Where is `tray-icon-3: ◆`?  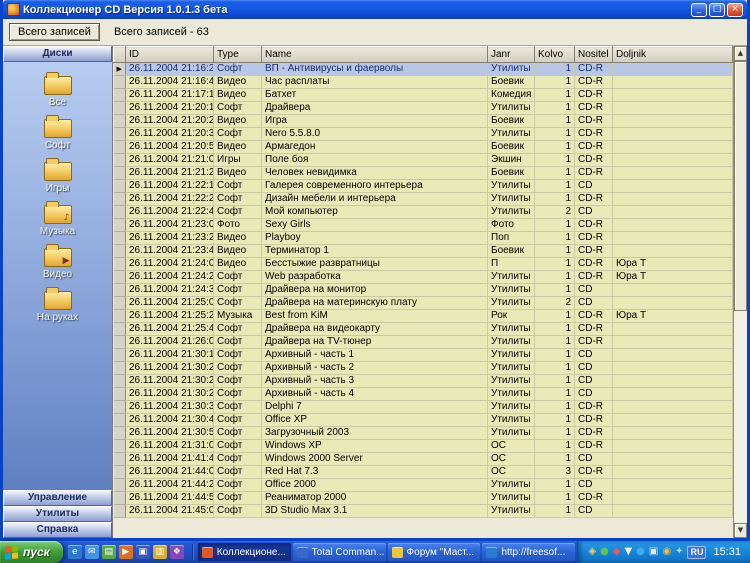
tray-icon-3: ◆ is located at coordinates (617, 552).